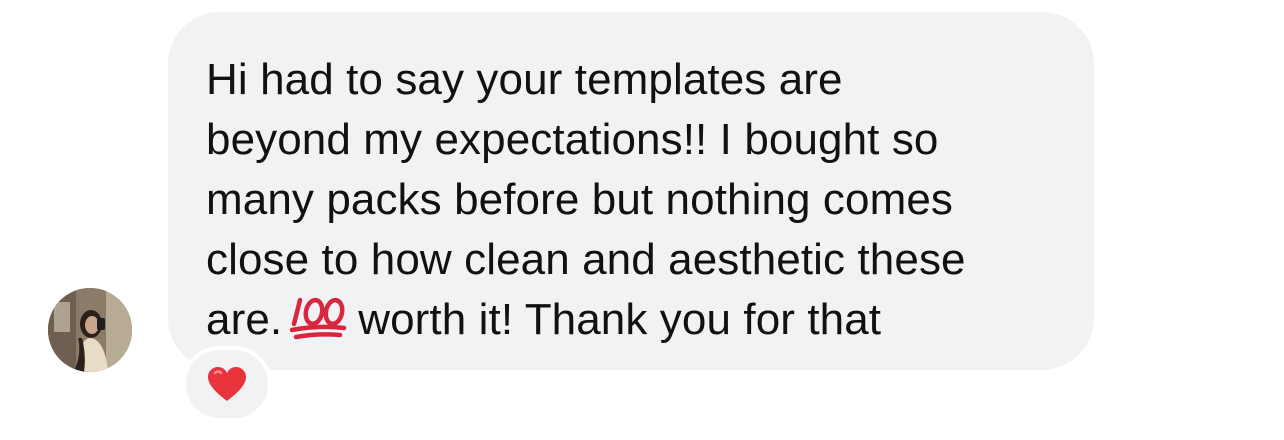 This screenshot has width=1284, height=440. What do you see at coordinates (586, 259) in the screenshot?
I see `message-line: close to how clean and aesthetic these` at bounding box center [586, 259].